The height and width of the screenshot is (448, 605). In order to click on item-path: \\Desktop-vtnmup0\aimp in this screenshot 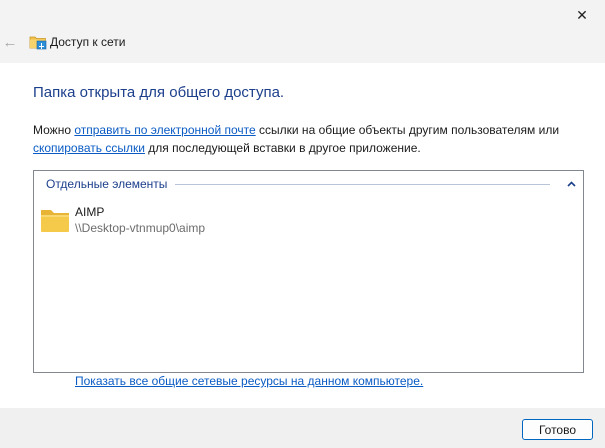, I will do `click(140, 228)`.